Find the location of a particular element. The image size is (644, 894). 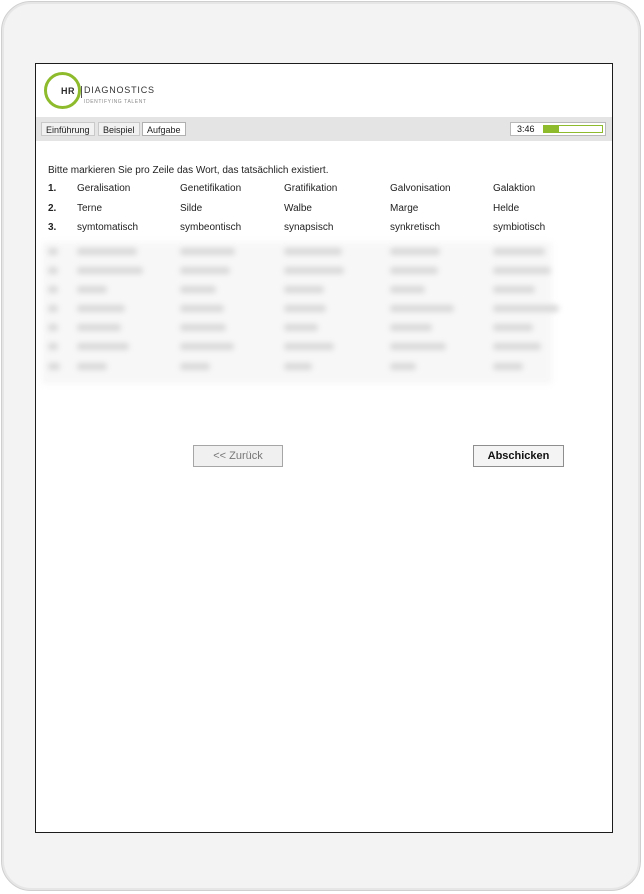

toolbar: Einführung Beispiel Aufgabe 3:46 is located at coordinates (324, 129).